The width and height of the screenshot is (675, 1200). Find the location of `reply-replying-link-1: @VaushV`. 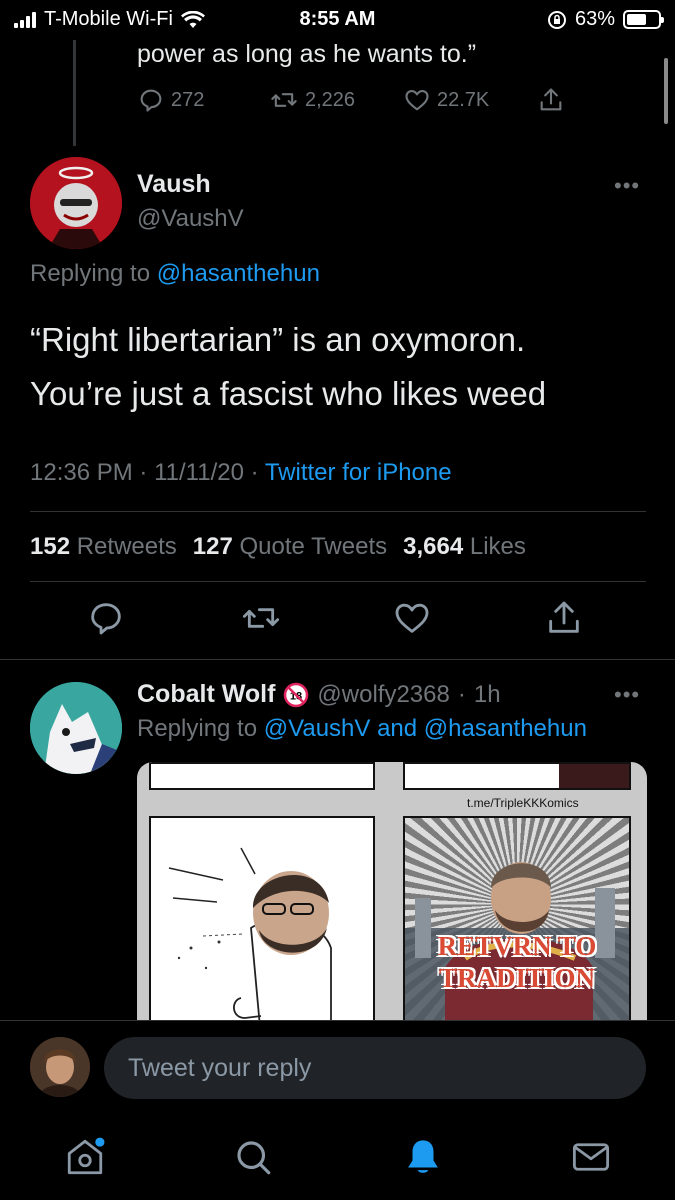

reply-replying-link-1: @VaushV is located at coordinates (317, 728).